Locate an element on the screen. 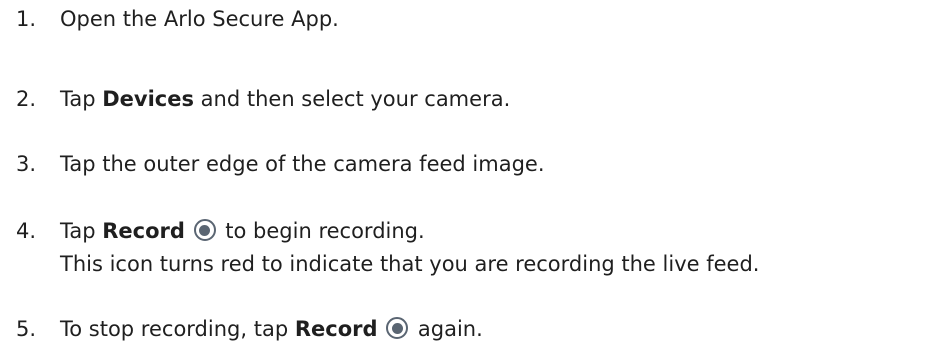 The image size is (930, 362). step-number: 3. is located at coordinates (26, 164).